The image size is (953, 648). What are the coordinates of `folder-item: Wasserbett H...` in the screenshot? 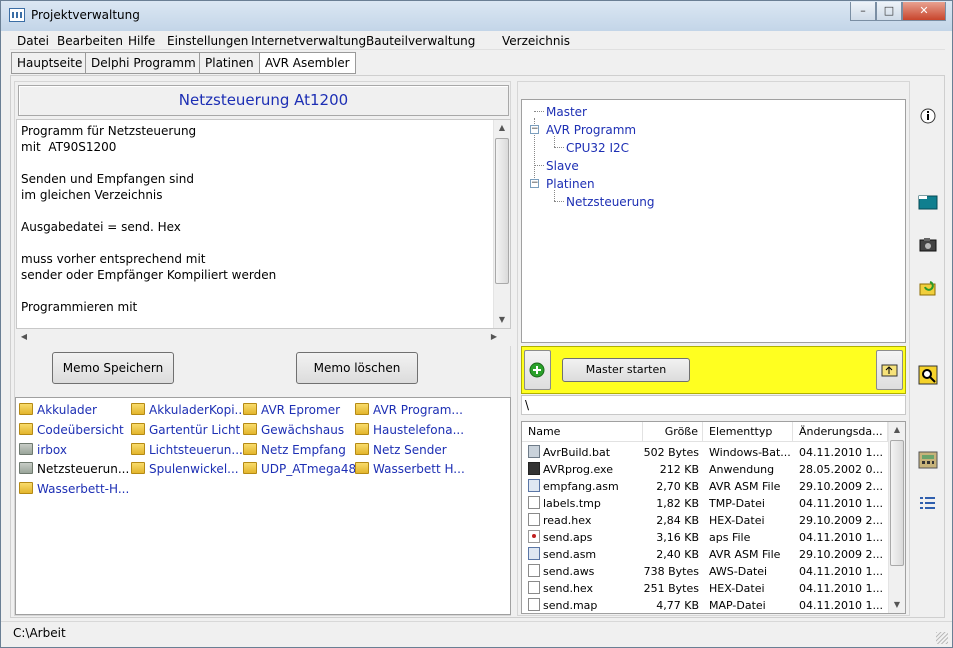 It's located at (410, 469).